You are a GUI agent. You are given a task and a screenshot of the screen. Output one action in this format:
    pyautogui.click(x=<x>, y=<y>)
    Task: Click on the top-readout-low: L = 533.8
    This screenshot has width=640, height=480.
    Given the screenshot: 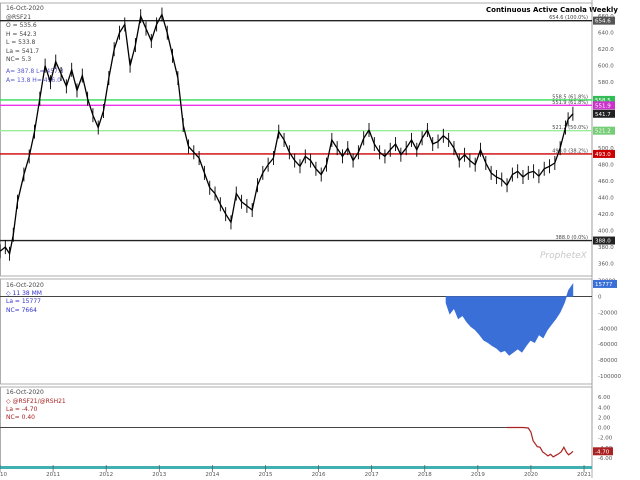 What is the action you would take?
    pyautogui.click(x=21, y=42)
    